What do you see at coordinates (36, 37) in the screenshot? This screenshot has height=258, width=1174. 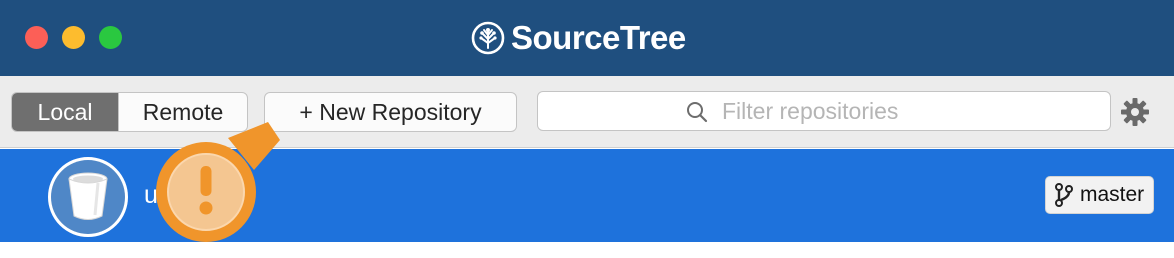 I see `window-close-button` at bounding box center [36, 37].